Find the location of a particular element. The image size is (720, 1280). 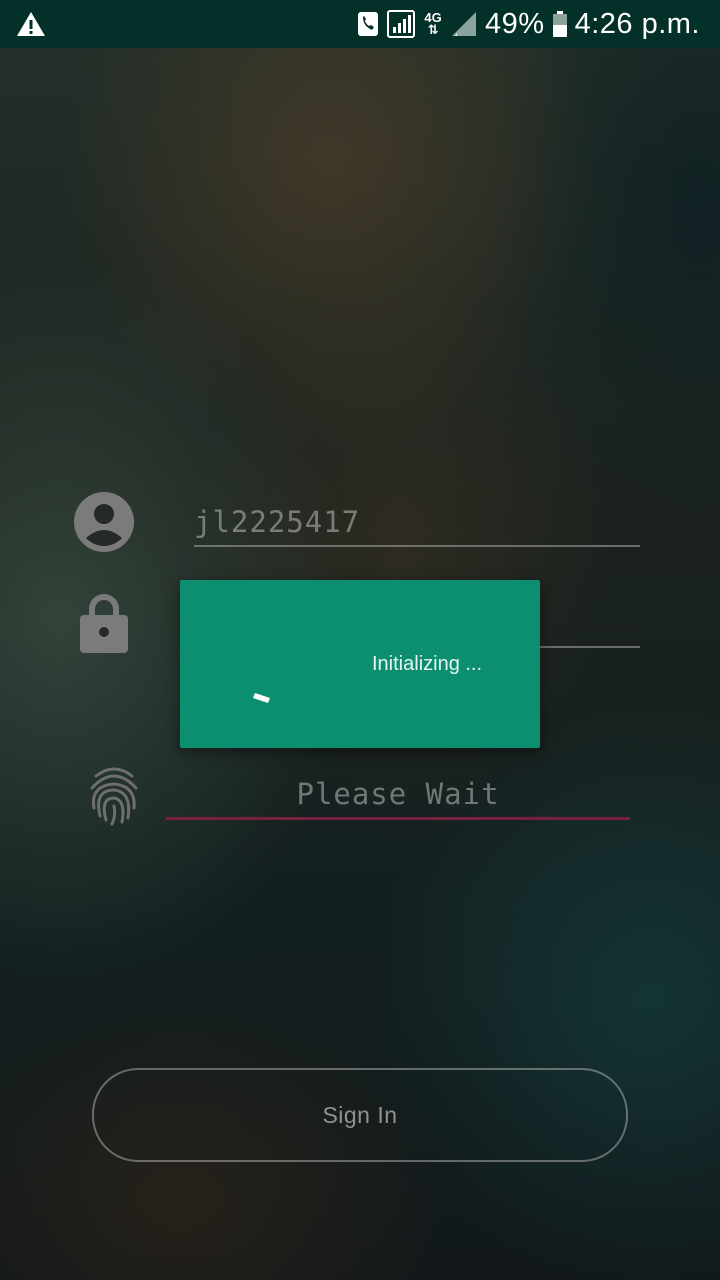

status-bar: 4G ⇅ 49% 4:26 p.m. is located at coordinates (360, 24).